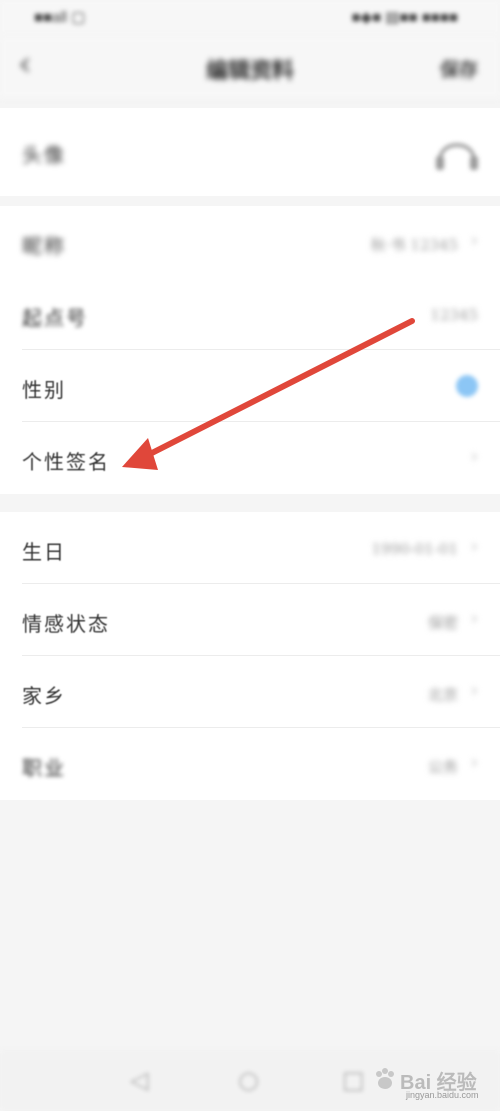  What do you see at coordinates (44, 155) in the screenshot?
I see `avatar-label: 头像` at bounding box center [44, 155].